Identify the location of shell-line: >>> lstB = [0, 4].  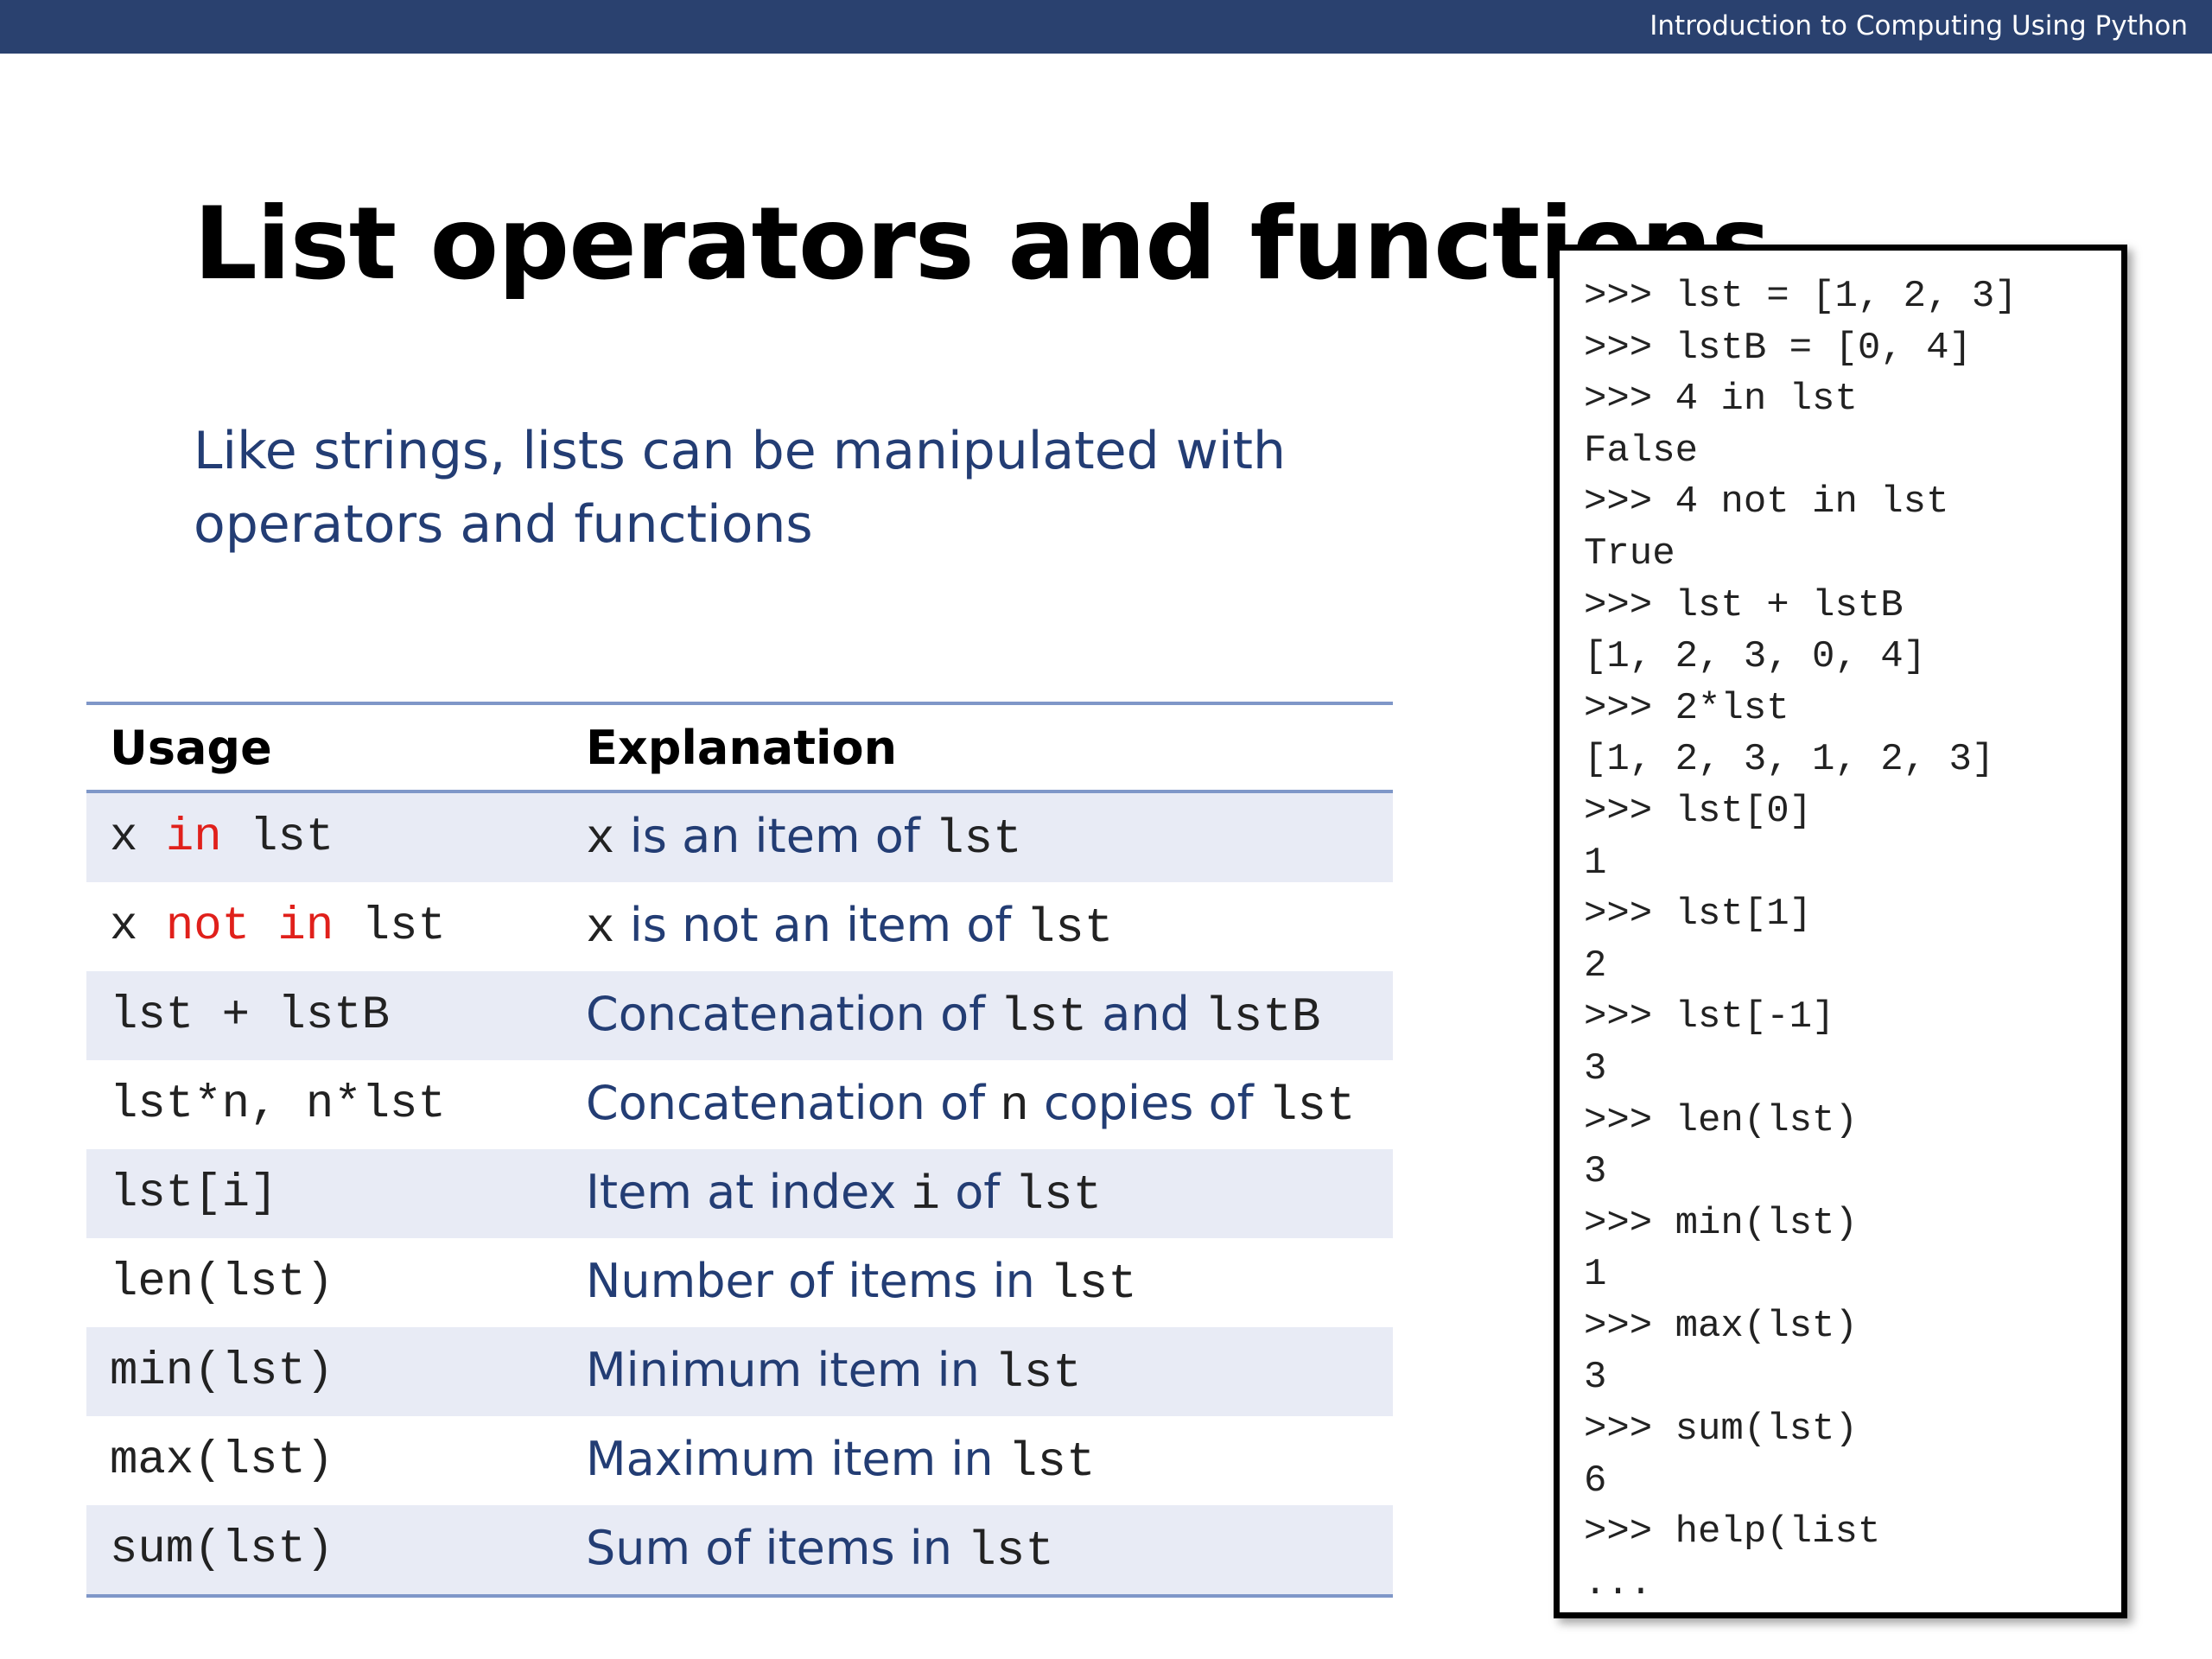
(1778, 348).